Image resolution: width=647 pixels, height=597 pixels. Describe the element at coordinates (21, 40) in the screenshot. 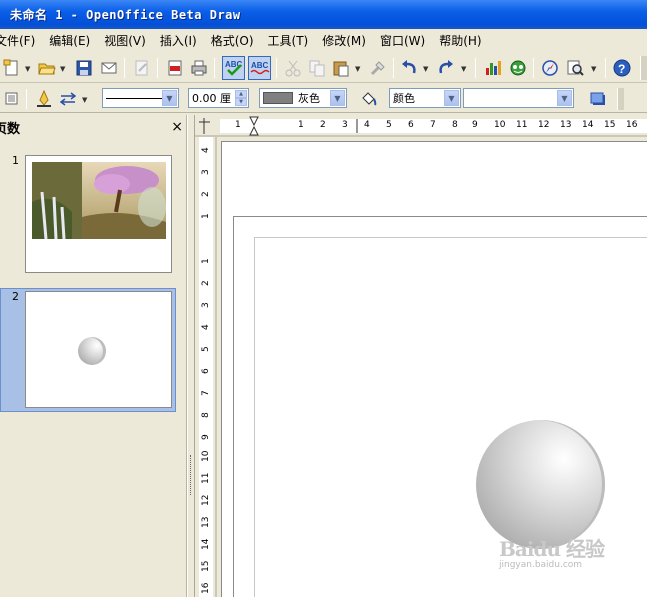

I see `menu-file: 文件(F)` at that location.